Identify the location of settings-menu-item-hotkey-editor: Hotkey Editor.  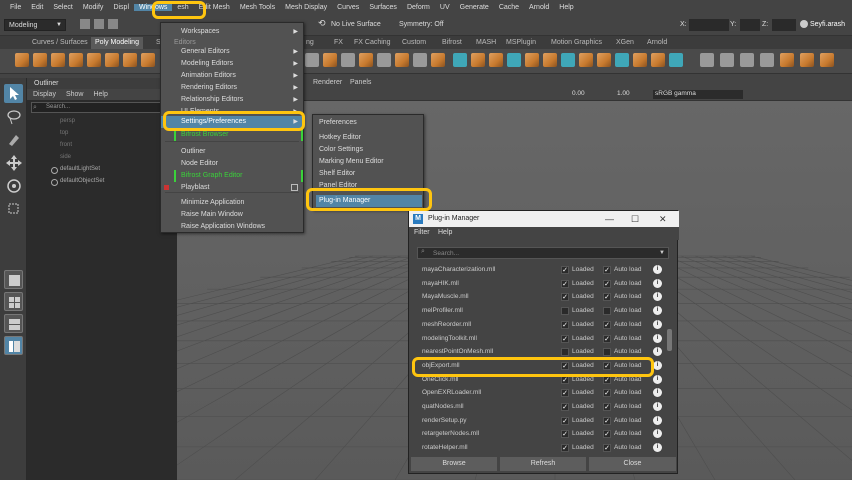
(368, 138).